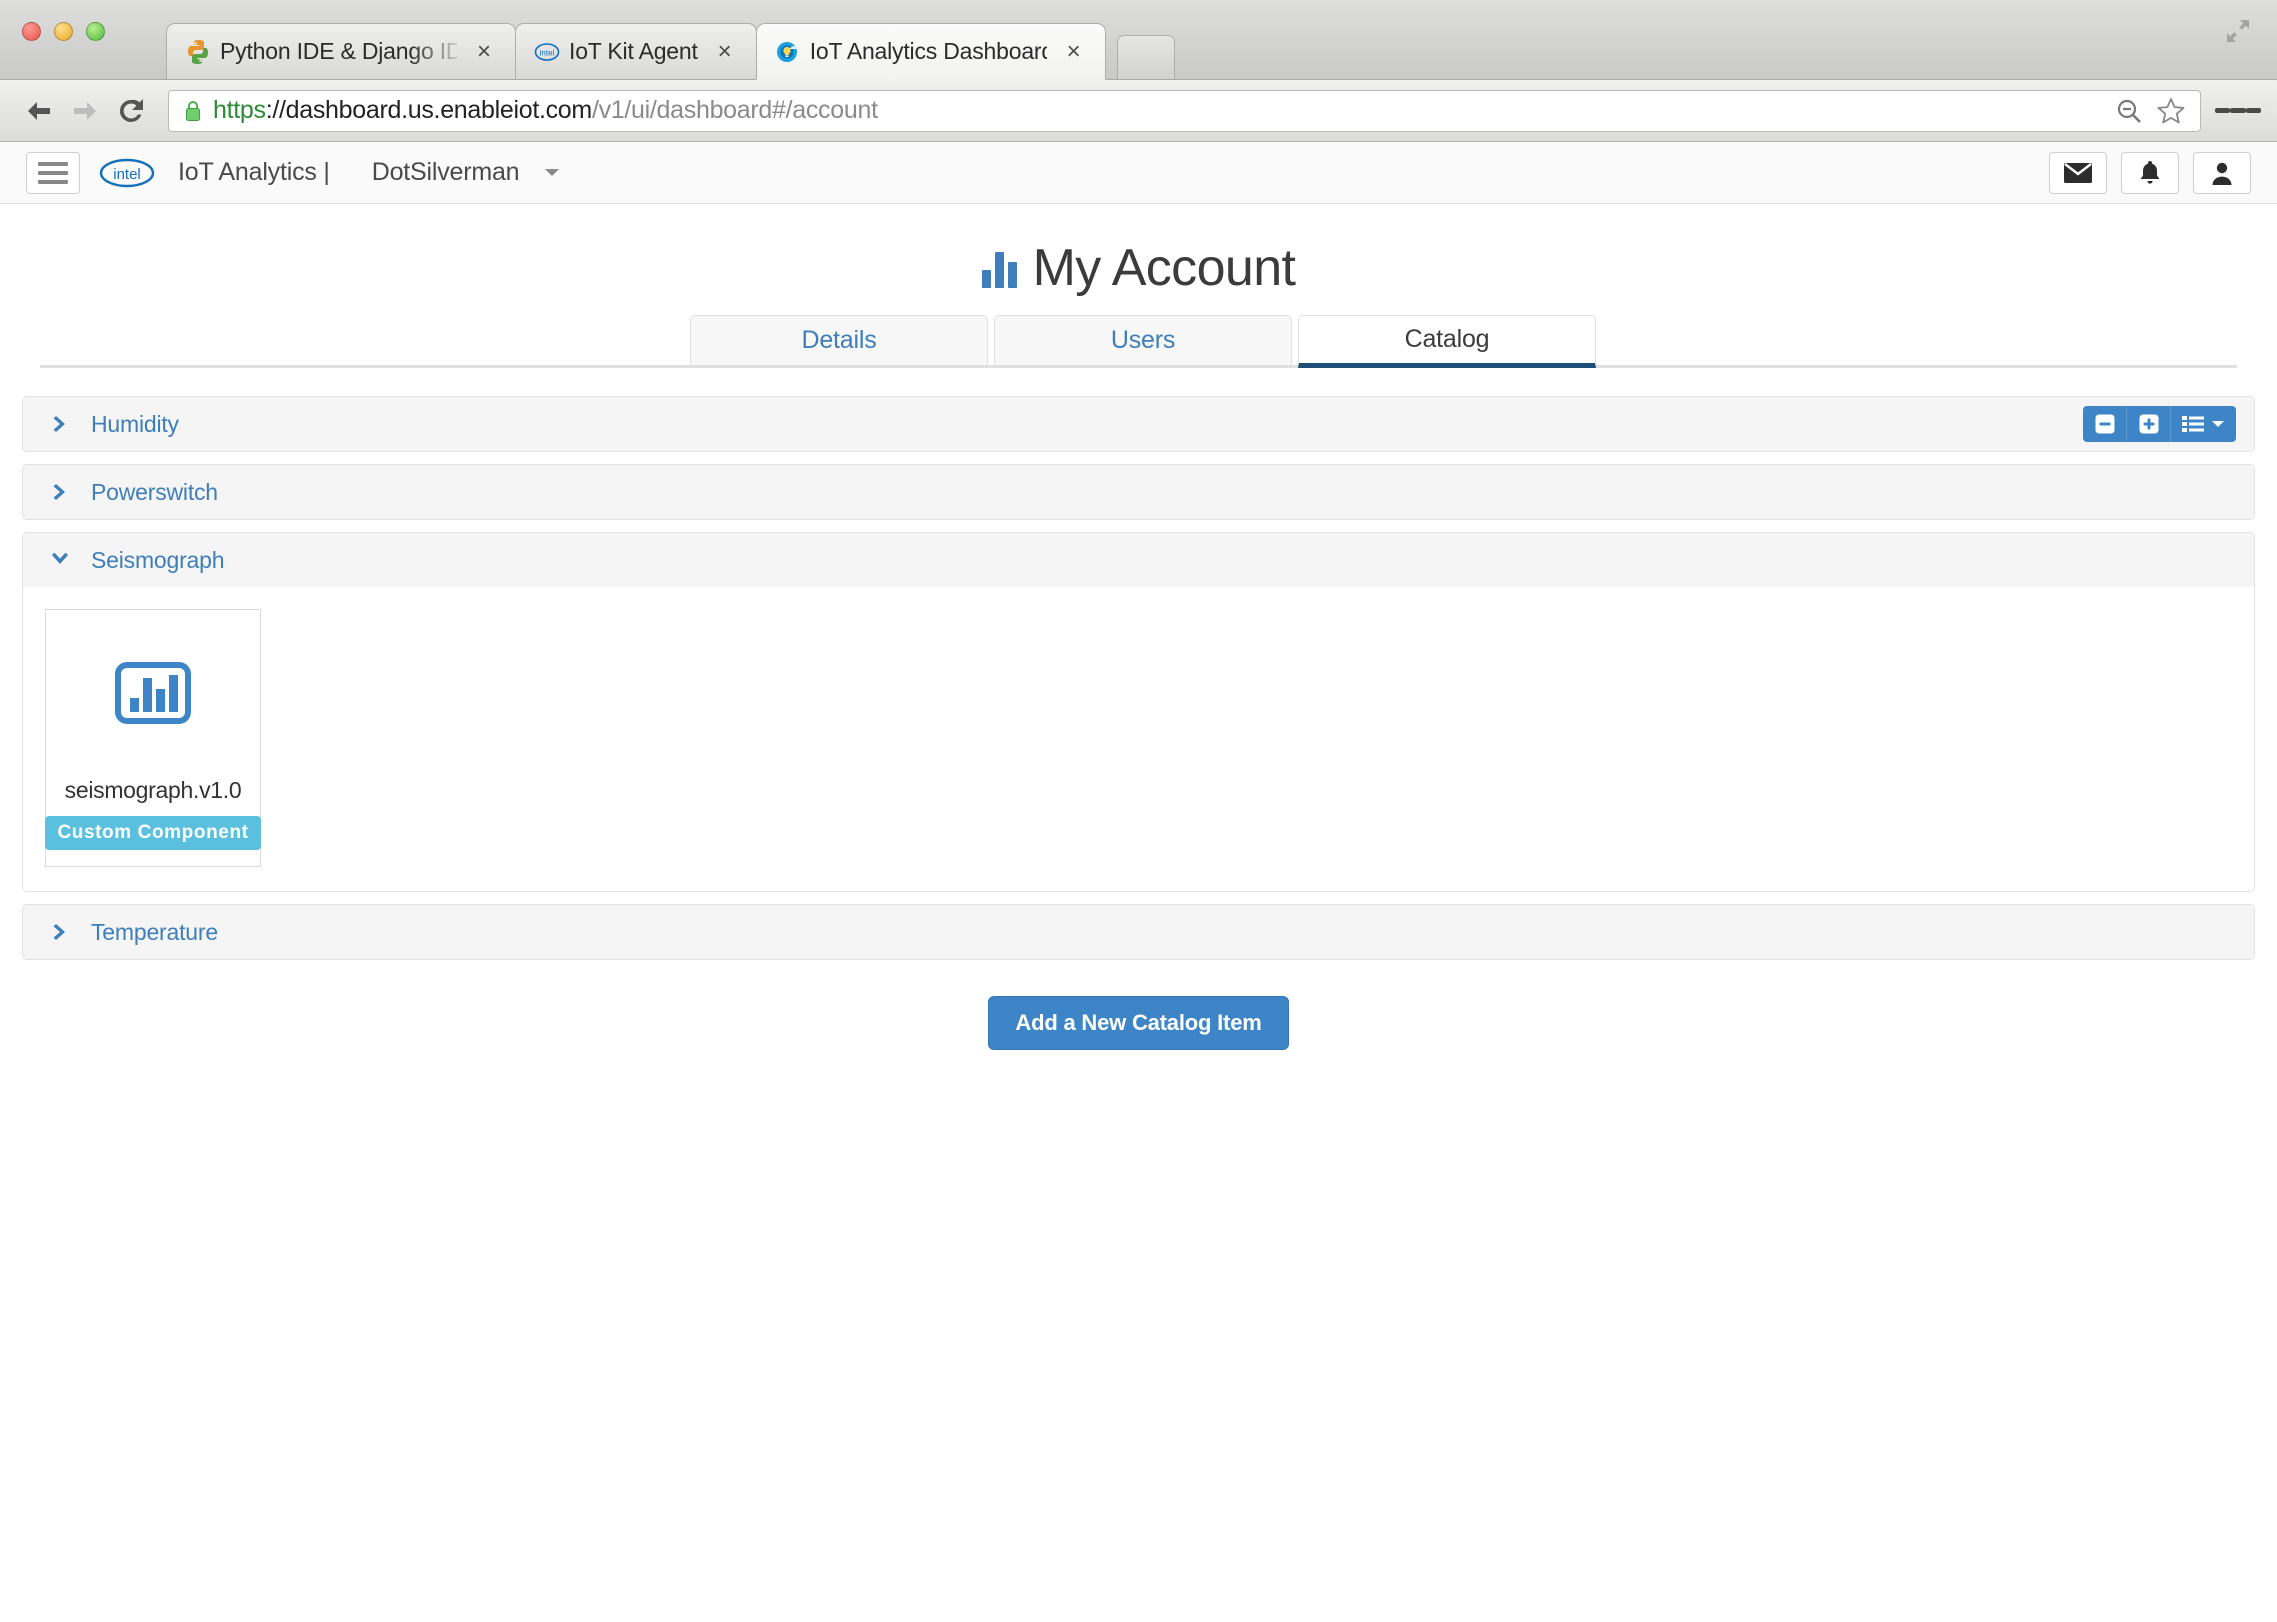  What do you see at coordinates (2078, 172) in the screenshot?
I see `messages-button` at bounding box center [2078, 172].